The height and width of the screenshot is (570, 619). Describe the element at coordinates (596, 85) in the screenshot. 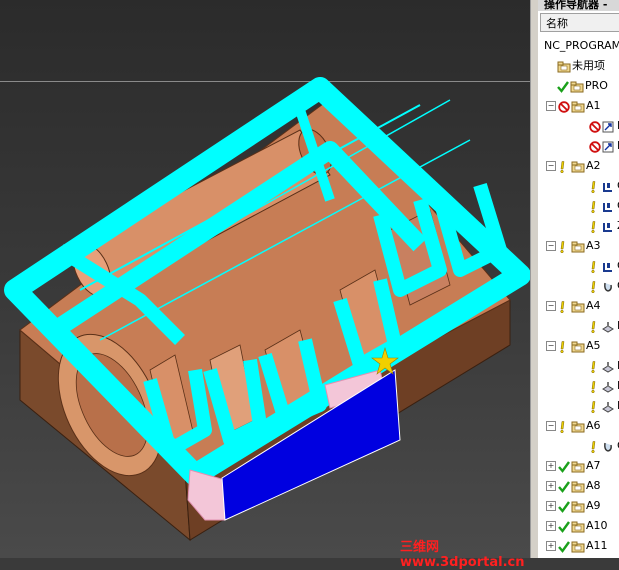

I see `tree-item-label: PRO` at that location.